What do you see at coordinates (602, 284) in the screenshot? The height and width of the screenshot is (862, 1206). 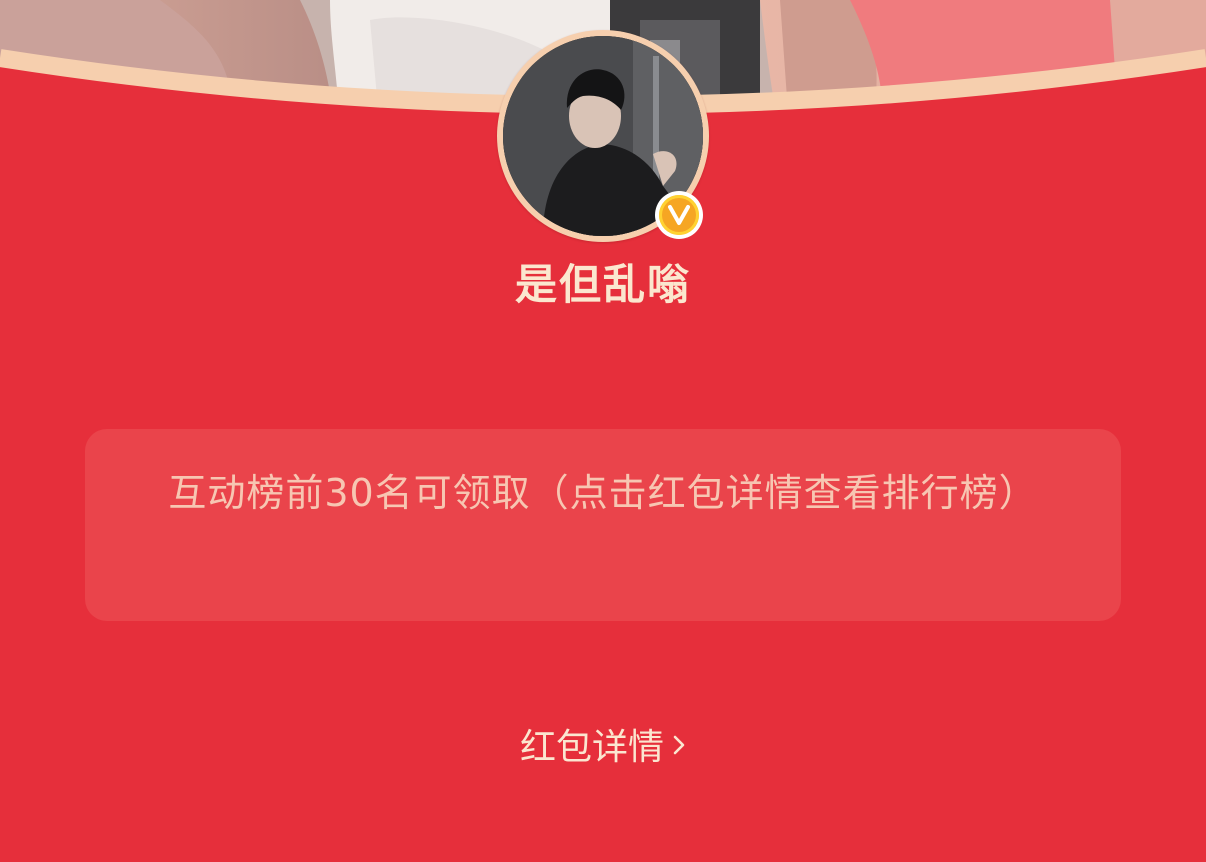 I see `username: 是但乱嗡` at bounding box center [602, 284].